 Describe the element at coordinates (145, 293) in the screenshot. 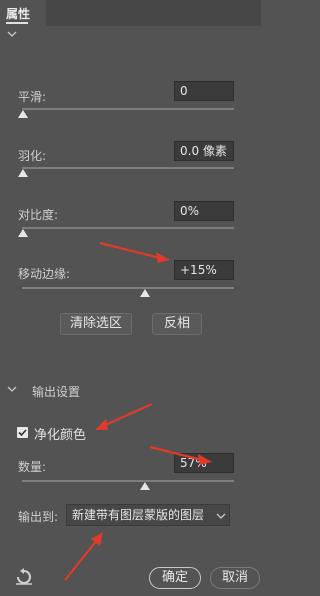

I see `shift-edge-slider-thumb` at that location.